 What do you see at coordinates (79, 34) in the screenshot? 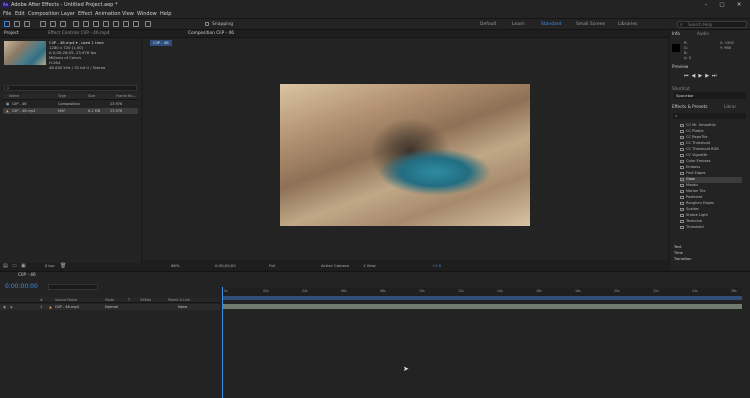
I see `tab-effect-controls: Effect Controls CliP - 46.mp4` at bounding box center [79, 34].